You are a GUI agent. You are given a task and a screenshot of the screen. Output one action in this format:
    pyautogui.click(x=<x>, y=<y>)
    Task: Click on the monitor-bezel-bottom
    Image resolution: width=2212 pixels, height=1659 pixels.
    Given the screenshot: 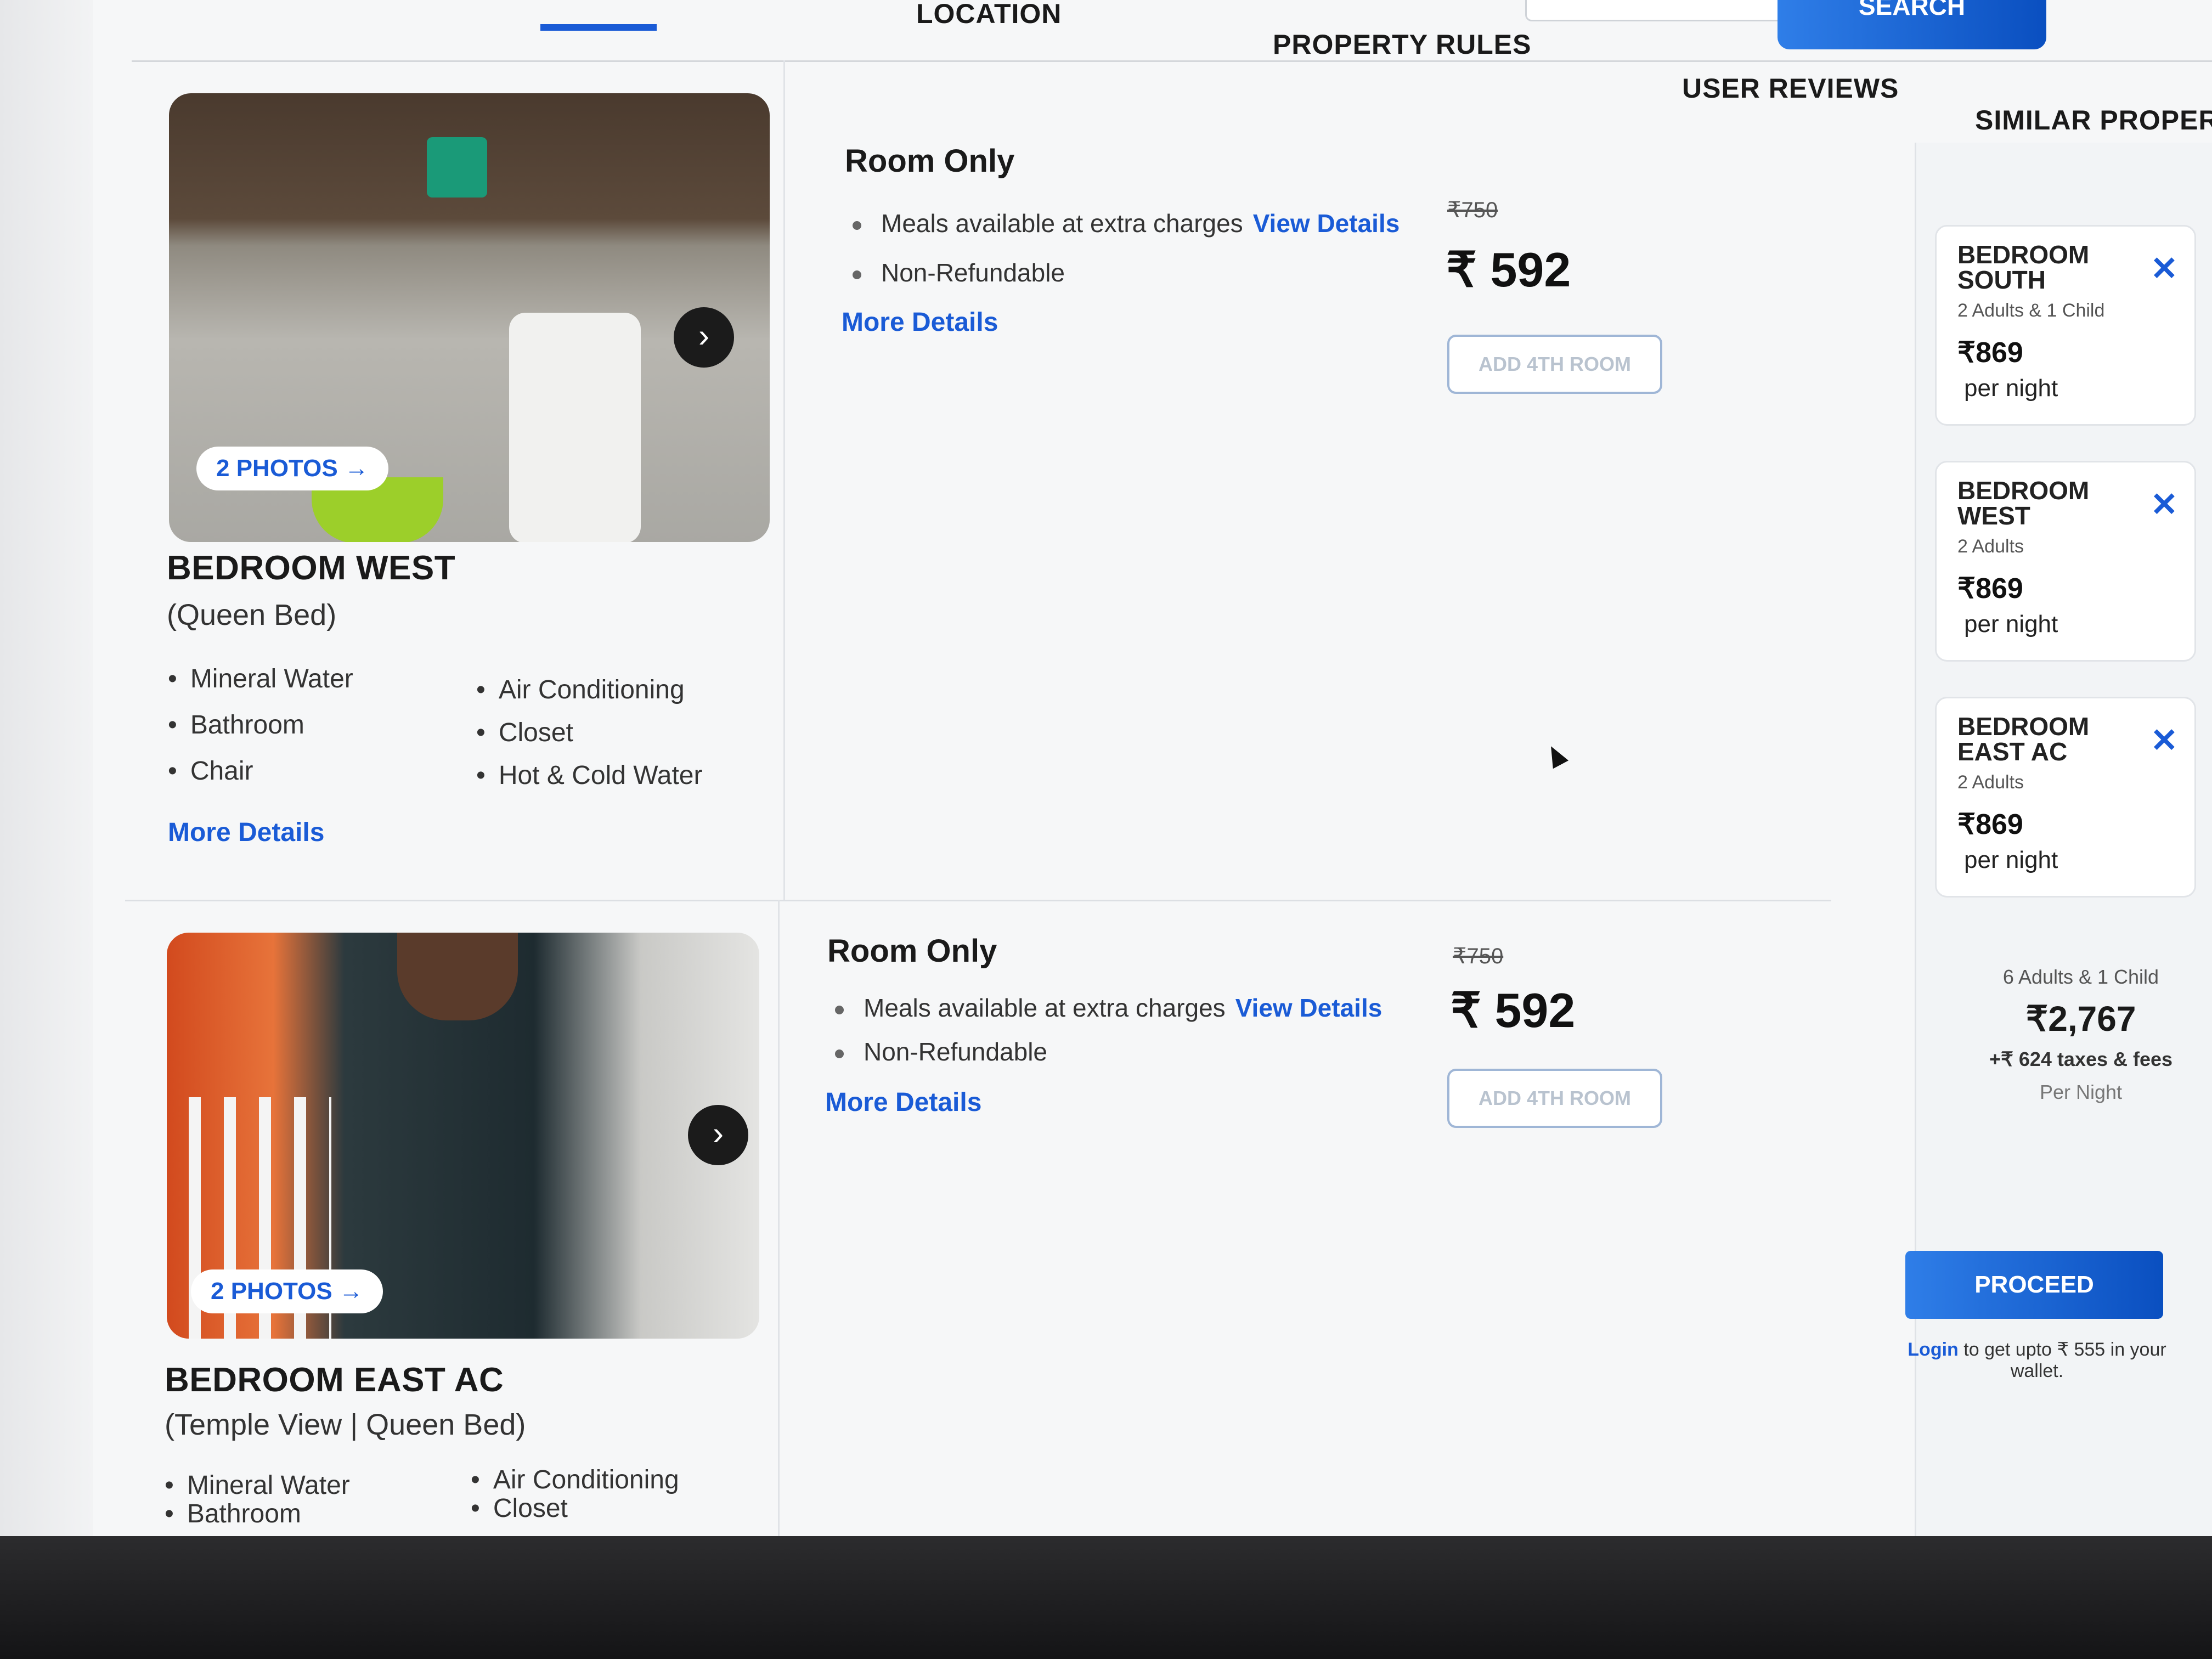 What is the action you would take?
    pyautogui.click(x=1106, y=1597)
    